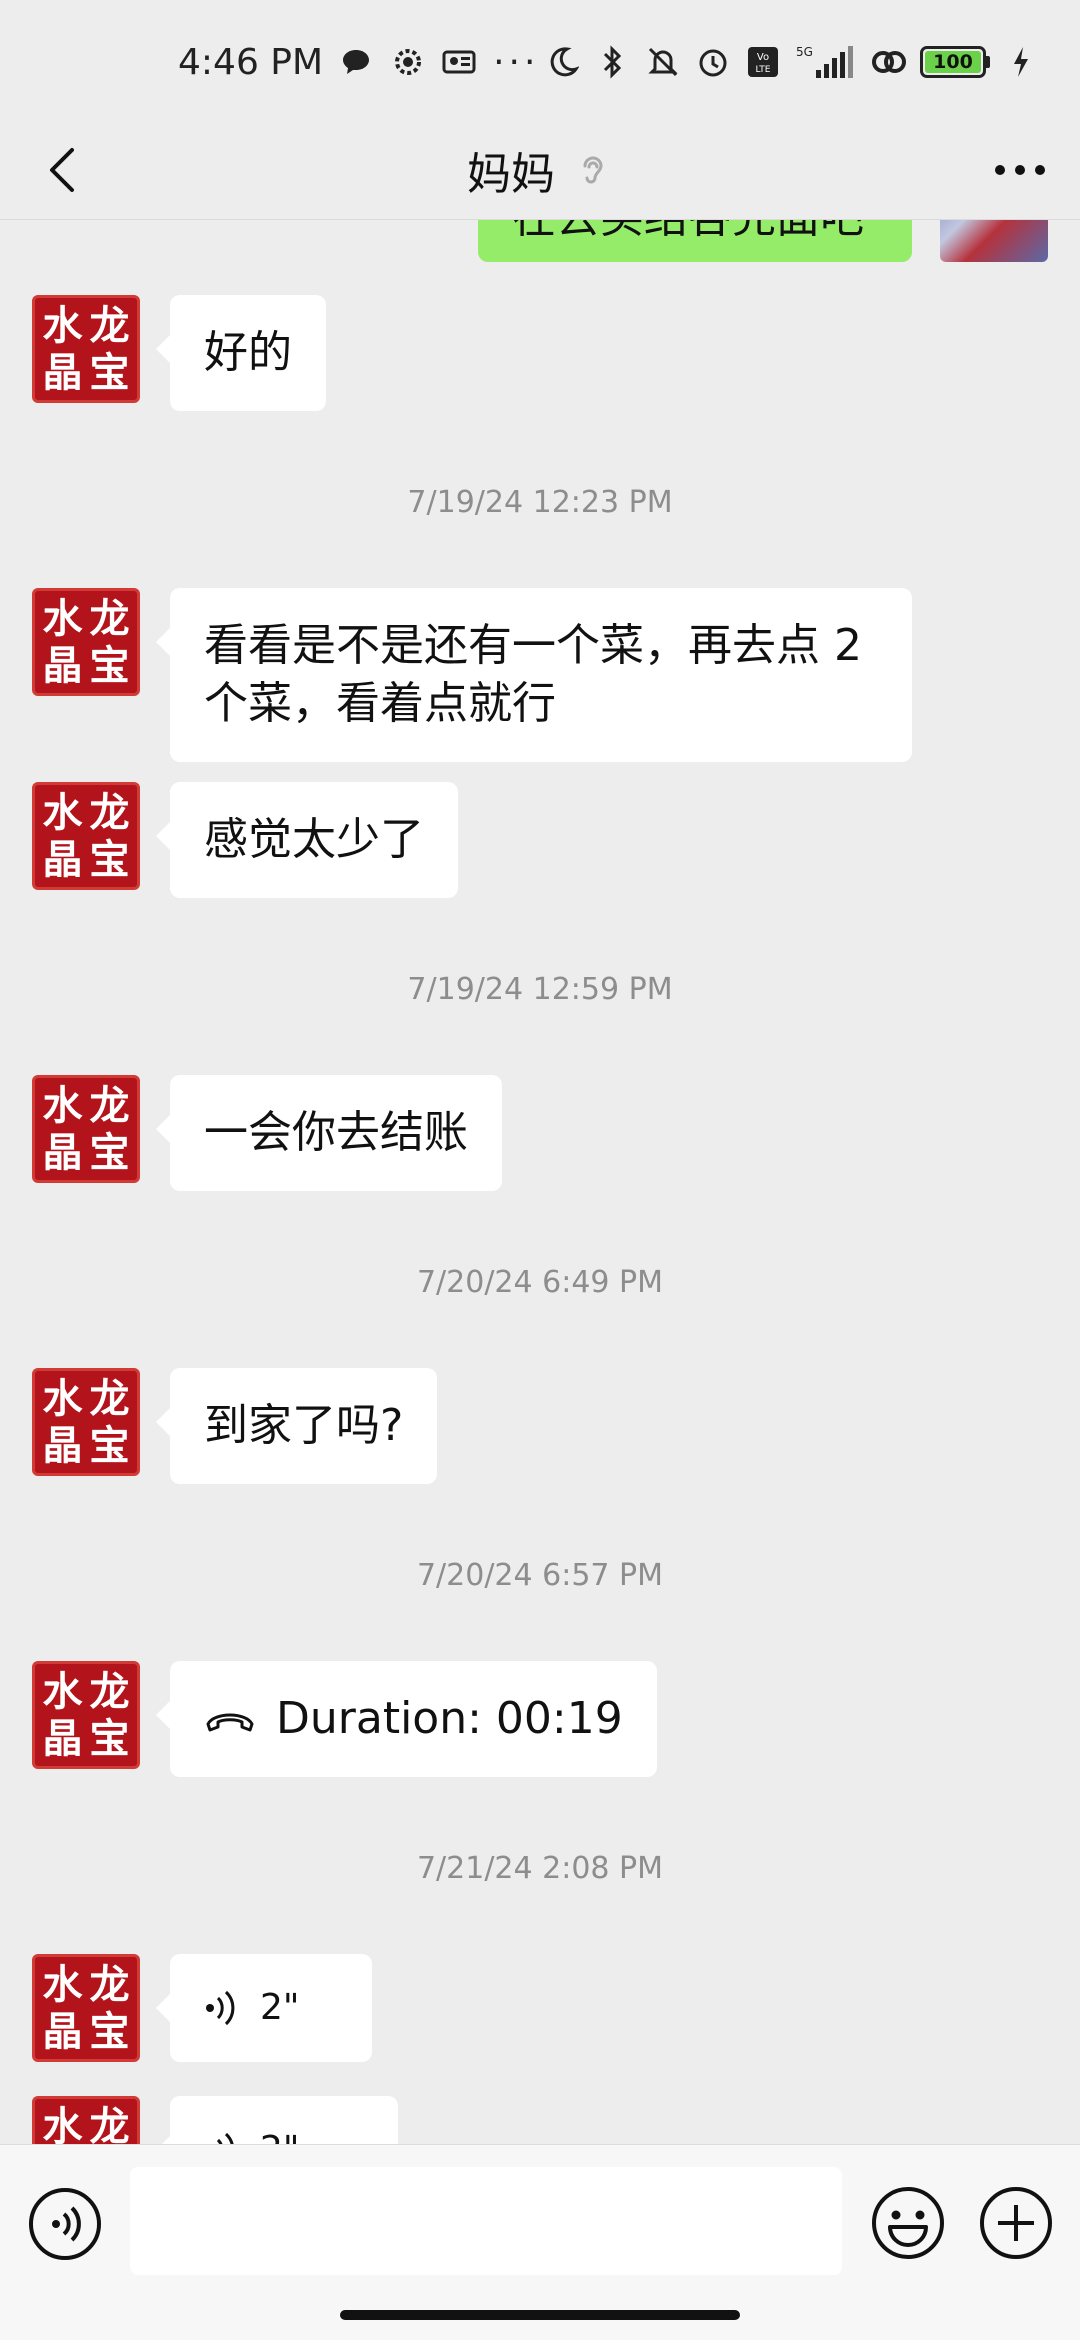 This screenshot has width=1080, height=2340. I want to click on bell-off-icon, so click(663, 62).